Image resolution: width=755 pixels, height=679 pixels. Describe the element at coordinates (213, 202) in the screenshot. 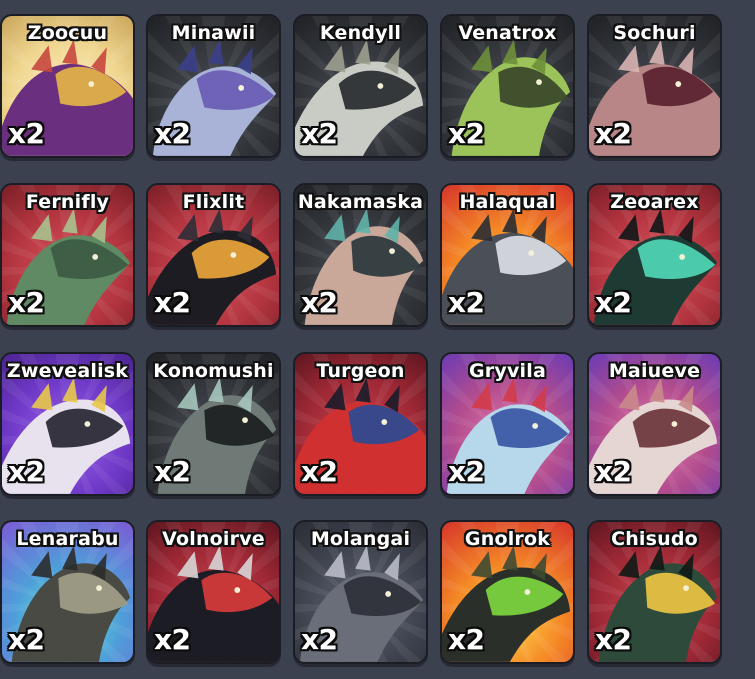

I see `creature-name: Flixlit` at that location.